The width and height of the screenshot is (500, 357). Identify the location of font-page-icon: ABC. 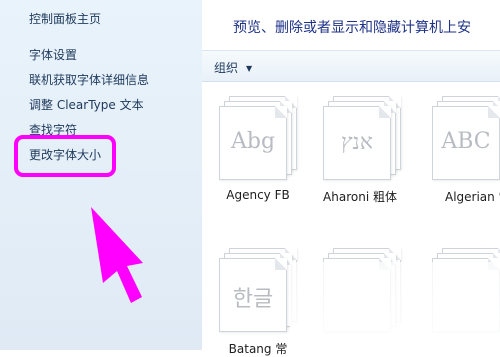
(466, 143).